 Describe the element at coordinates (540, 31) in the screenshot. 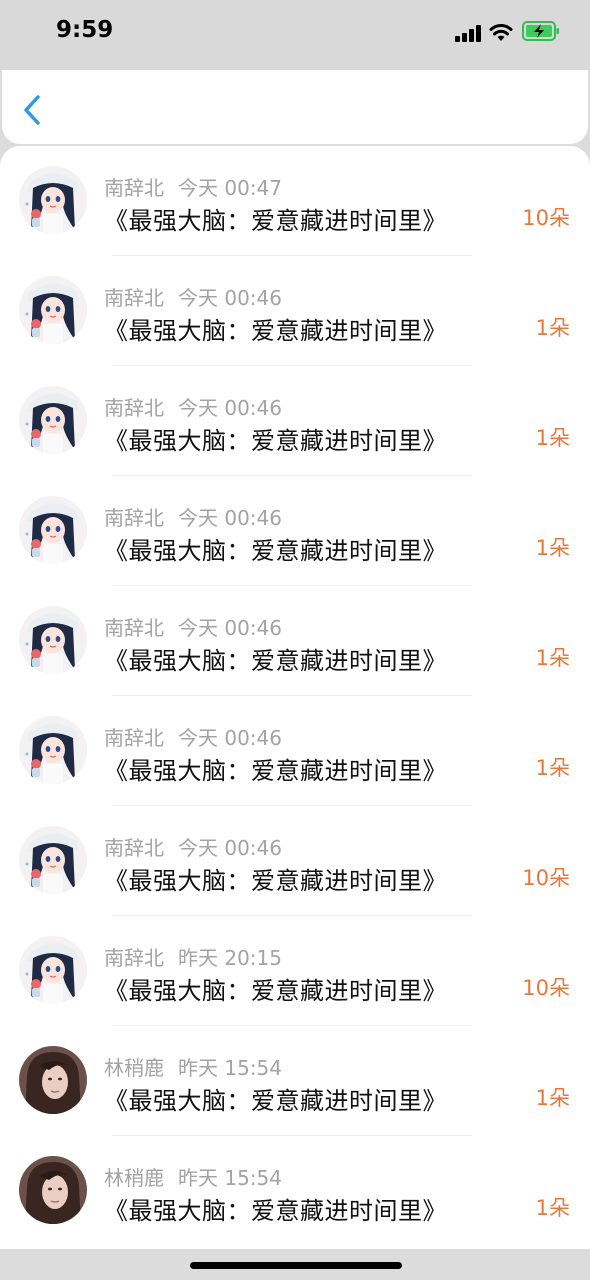

I see `battery-charging-icon` at that location.